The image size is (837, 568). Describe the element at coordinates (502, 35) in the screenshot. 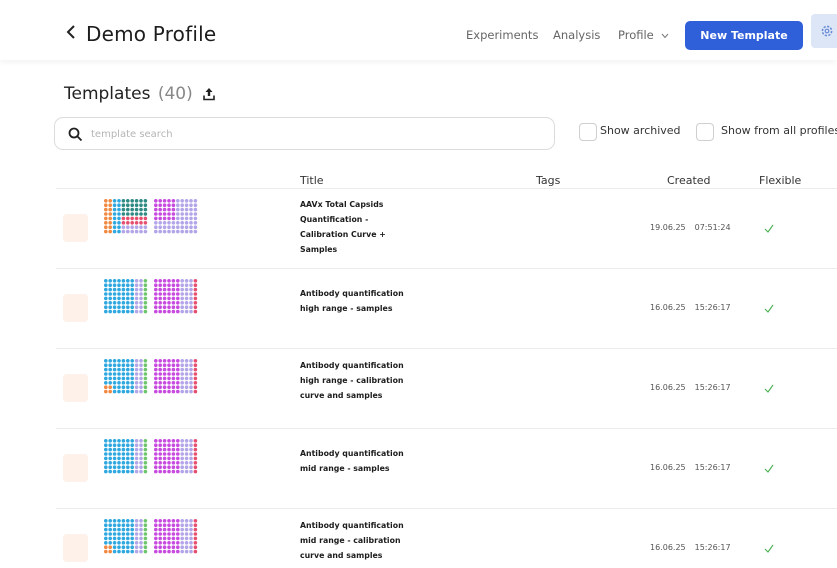

I see `nav-experiments: Experiments` at that location.